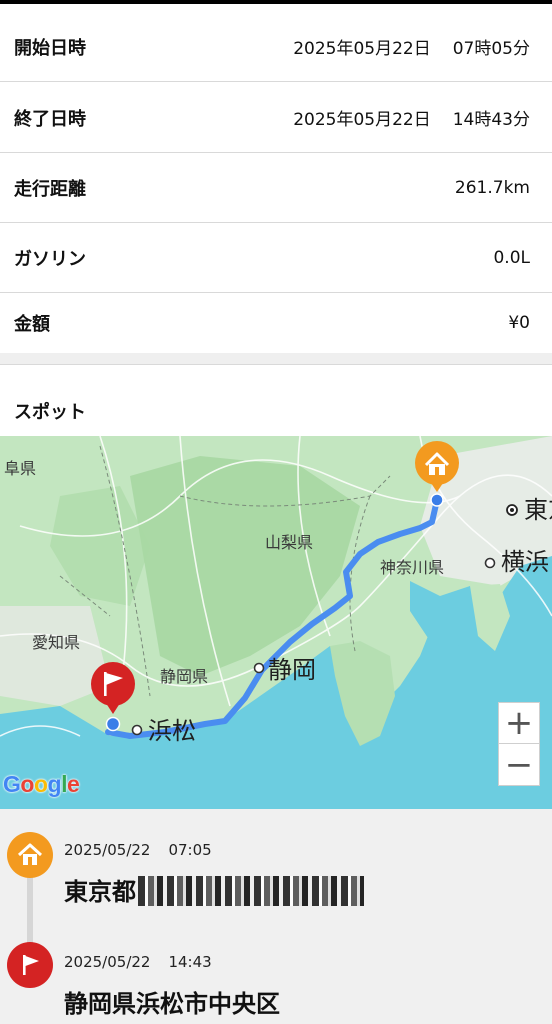 The image size is (552, 1024). Describe the element at coordinates (190, 850) in the screenshot. I see `timeline-start-time: 07:05` at that location.